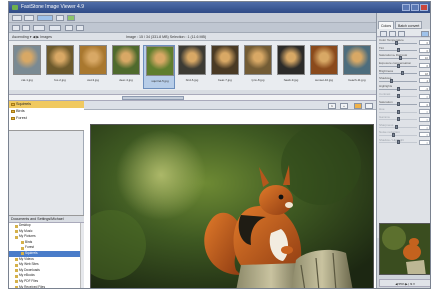 This screenshot has width=433, height=290. What do you see at coordinates (55, 28) in the screenshot?
I see `sort-button` at bounding box center [55, 28].